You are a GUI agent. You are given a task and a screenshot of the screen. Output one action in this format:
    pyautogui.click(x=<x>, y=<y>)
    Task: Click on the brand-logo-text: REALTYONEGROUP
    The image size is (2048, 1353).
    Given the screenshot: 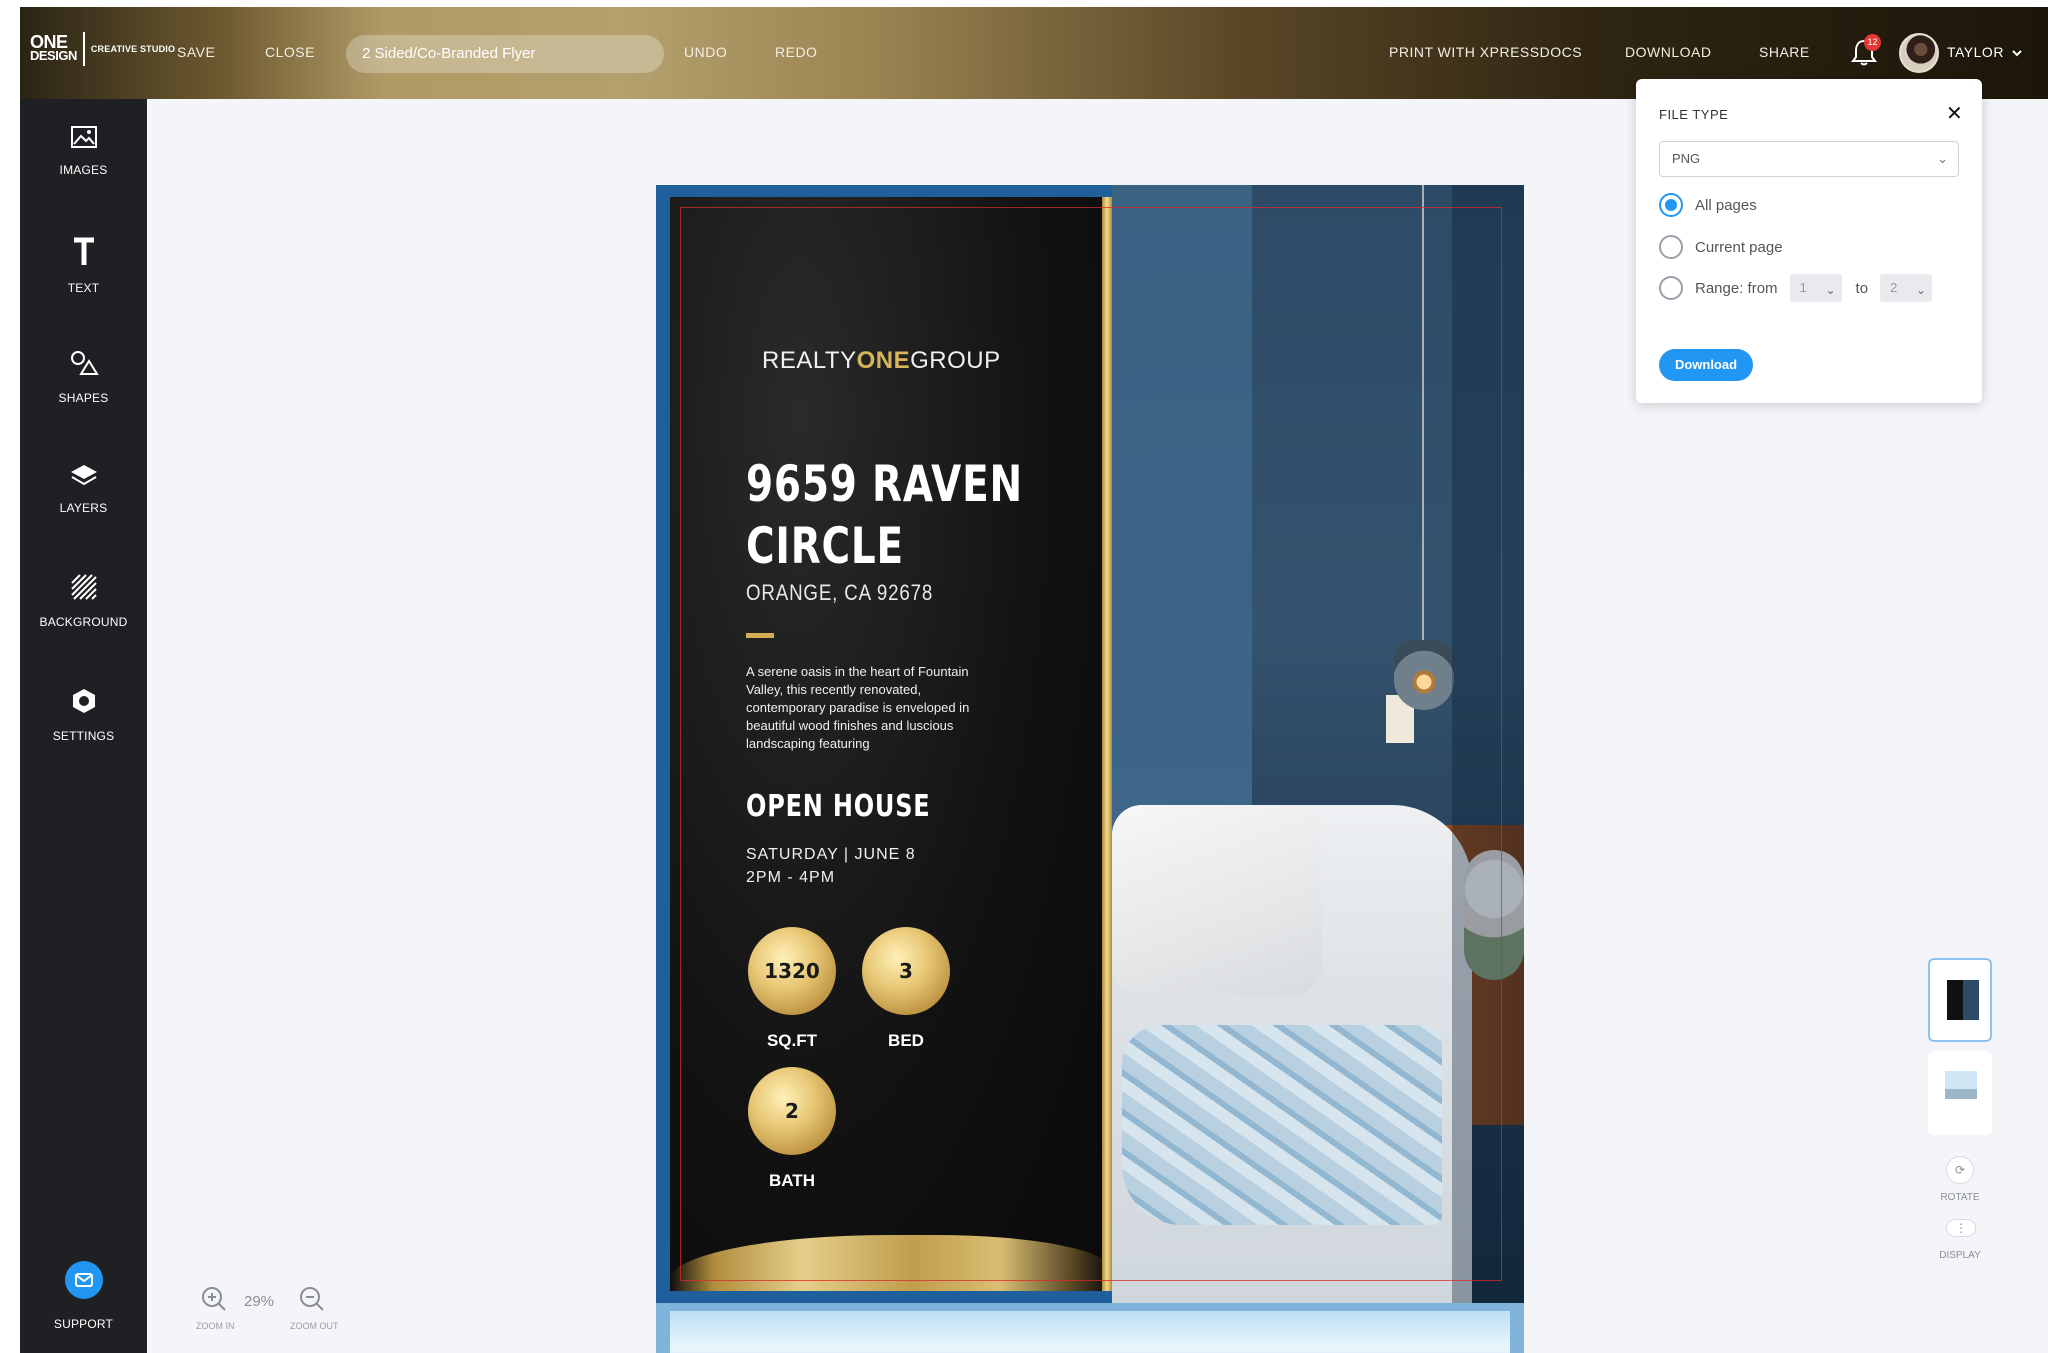 What is the action you would take?
    pyautogui.click(x=881, y=361)
    